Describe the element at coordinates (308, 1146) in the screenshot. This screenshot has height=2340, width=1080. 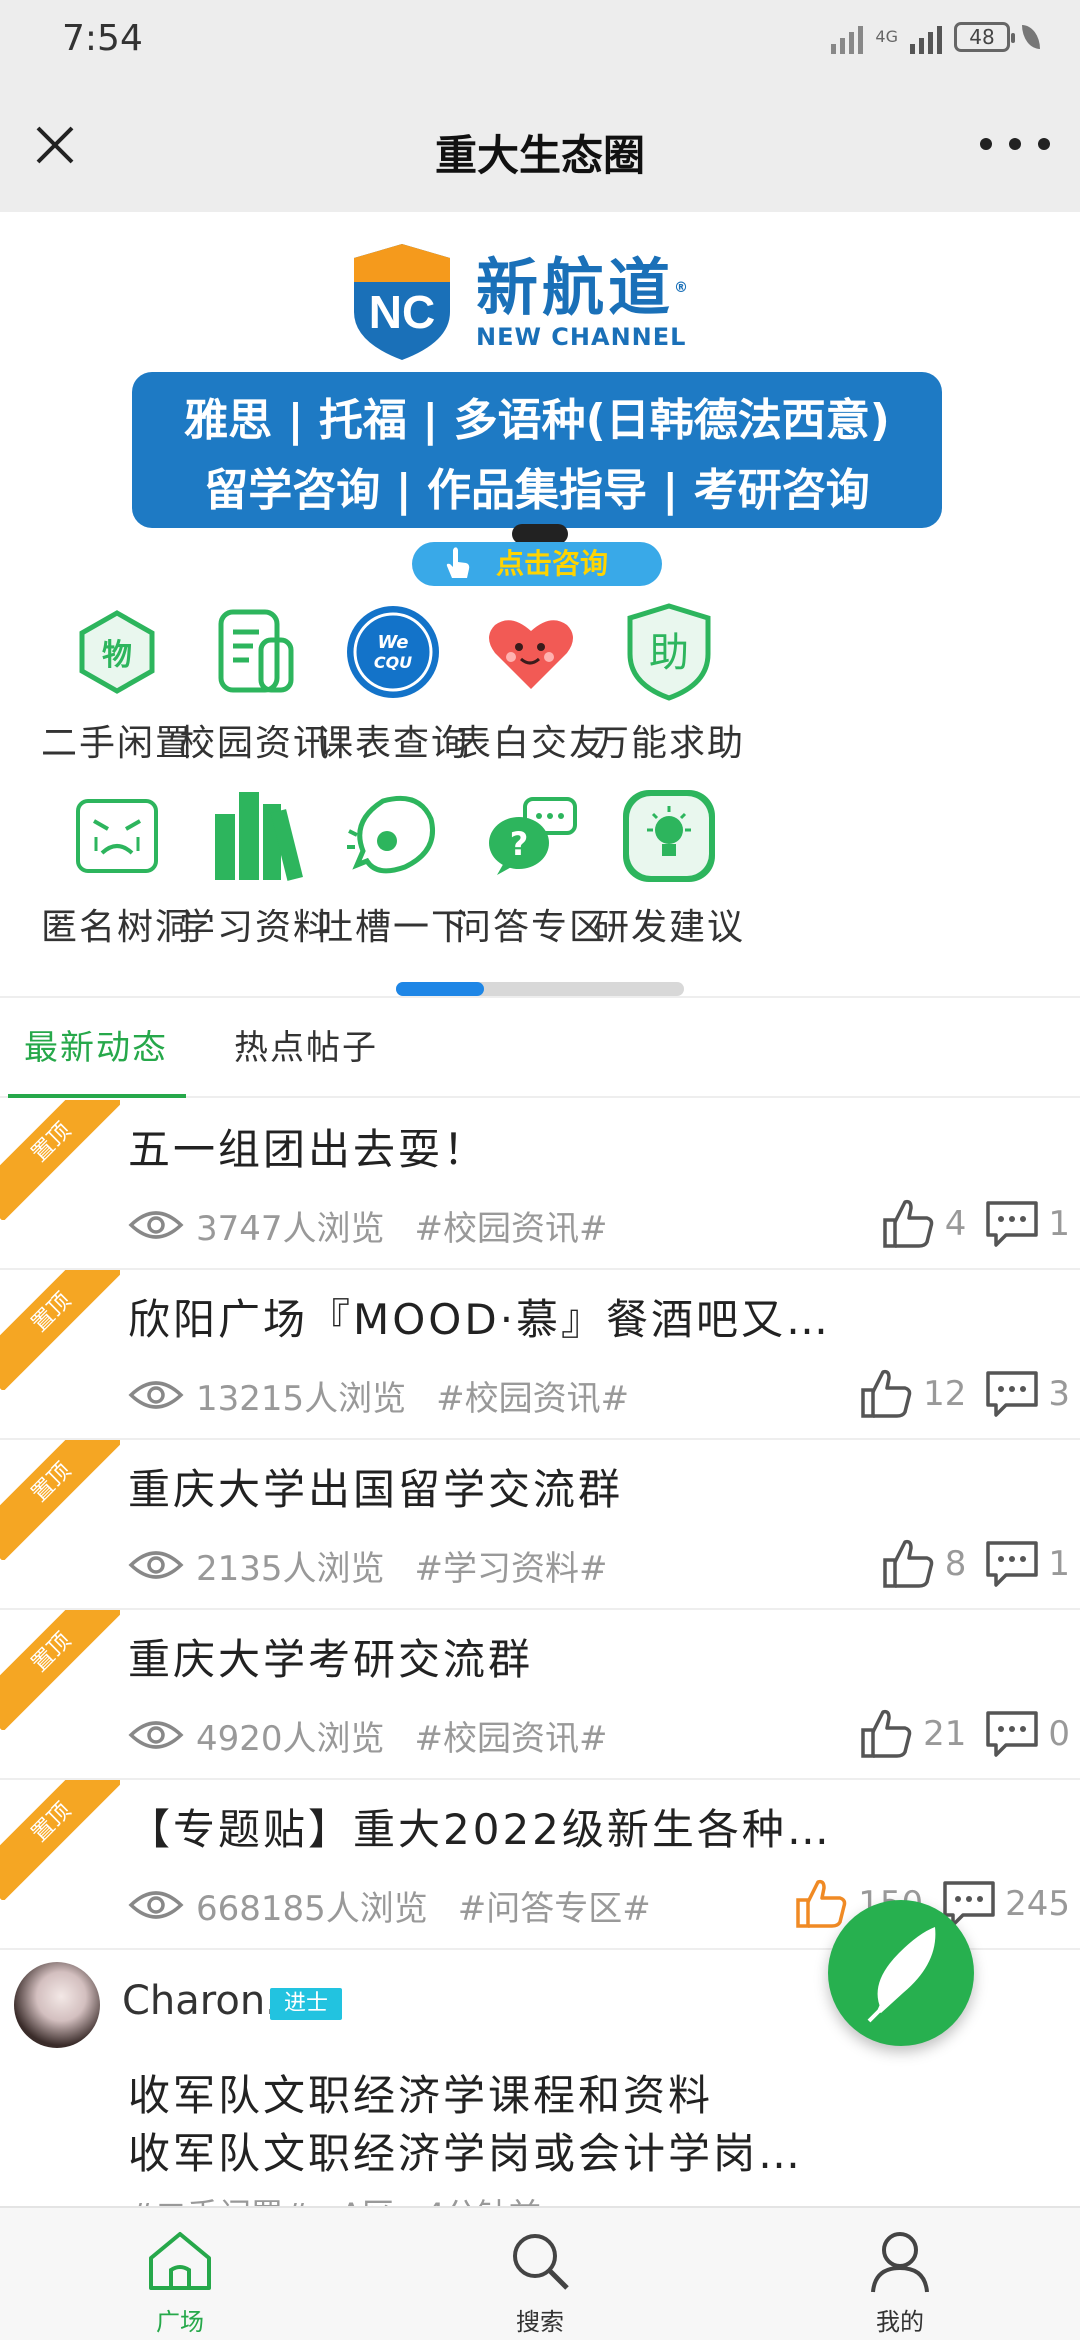
I see `post-title: 五一组团出去耍！` at that location.